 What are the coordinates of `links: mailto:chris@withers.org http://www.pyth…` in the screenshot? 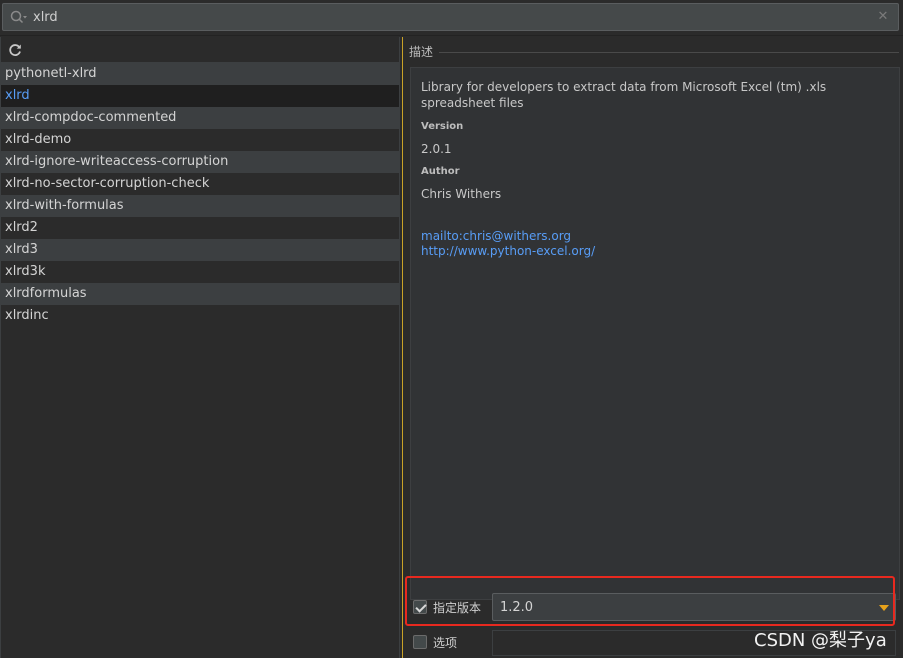 It's located at (655, 244).